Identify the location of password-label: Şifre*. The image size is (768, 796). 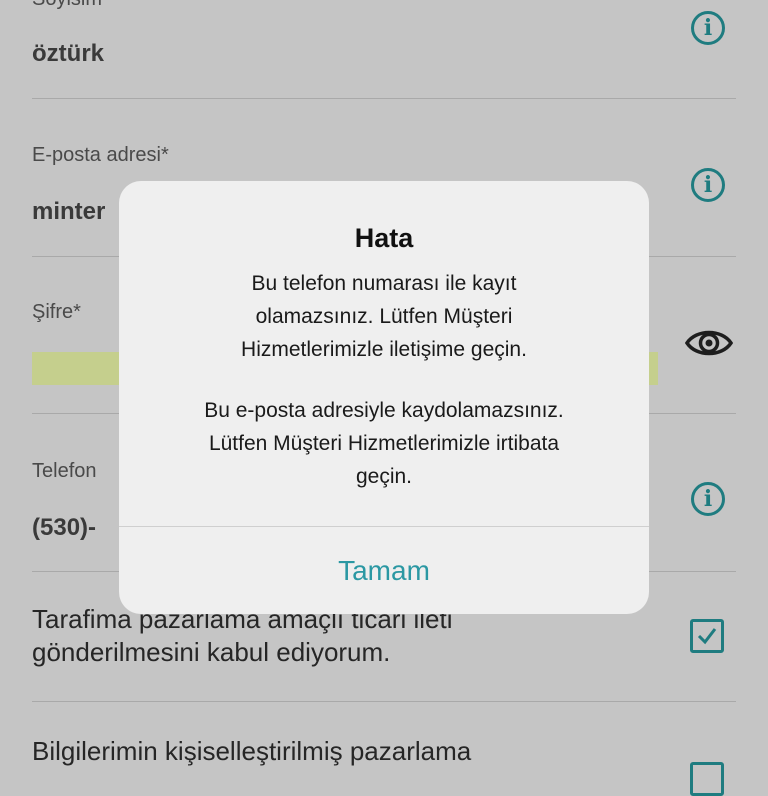
(56, 312).